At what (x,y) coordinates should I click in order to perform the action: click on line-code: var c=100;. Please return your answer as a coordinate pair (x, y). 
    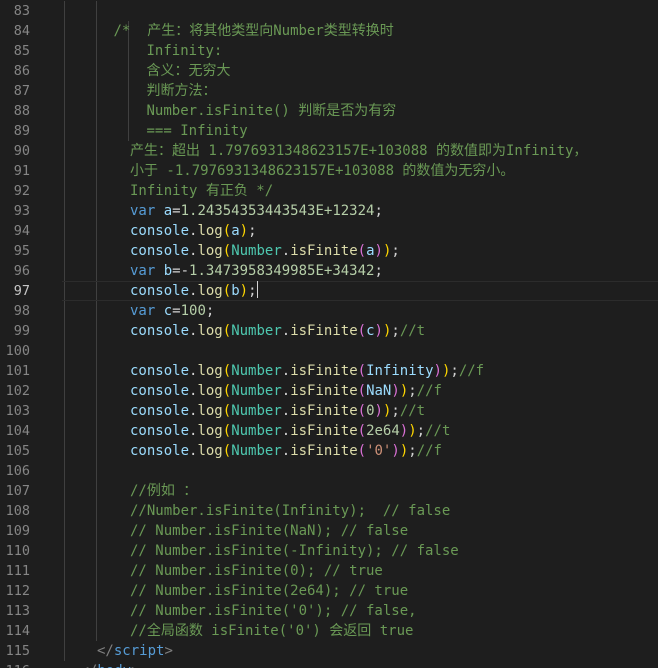
    Looking at the image, I should click on (172, 311).